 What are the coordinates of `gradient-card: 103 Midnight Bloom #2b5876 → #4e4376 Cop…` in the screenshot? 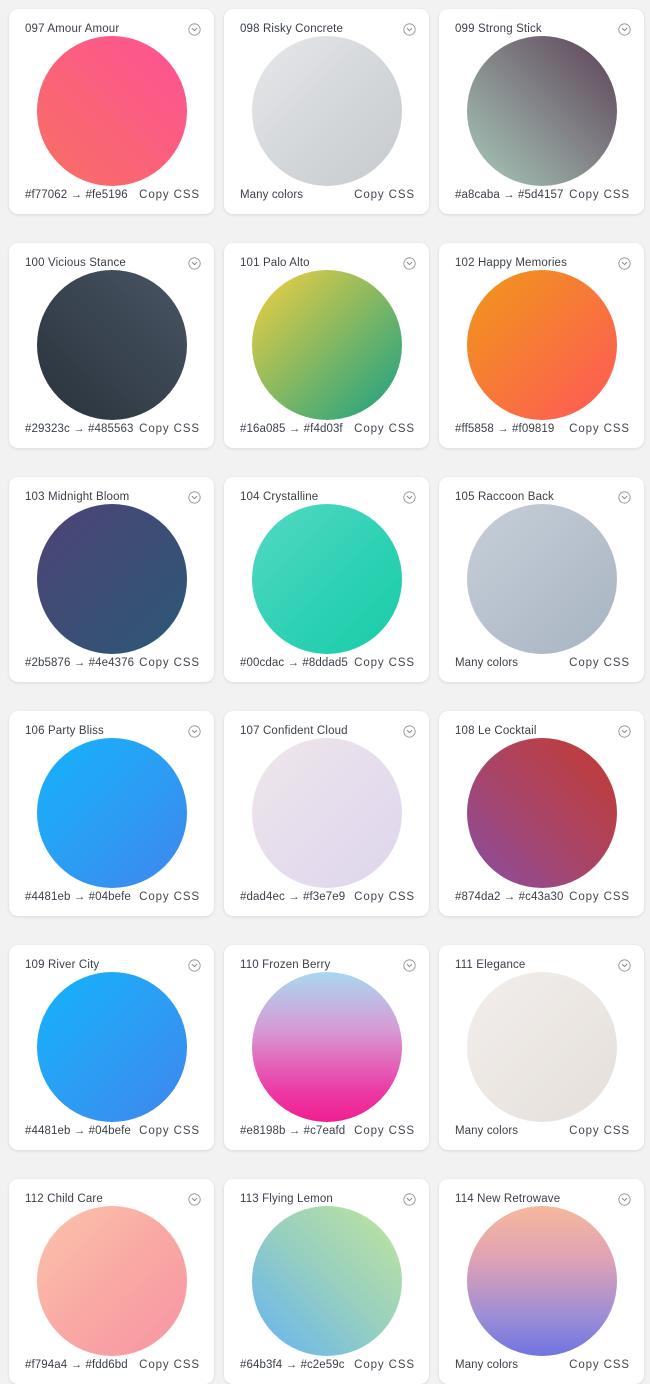 It's located at (111, 579).